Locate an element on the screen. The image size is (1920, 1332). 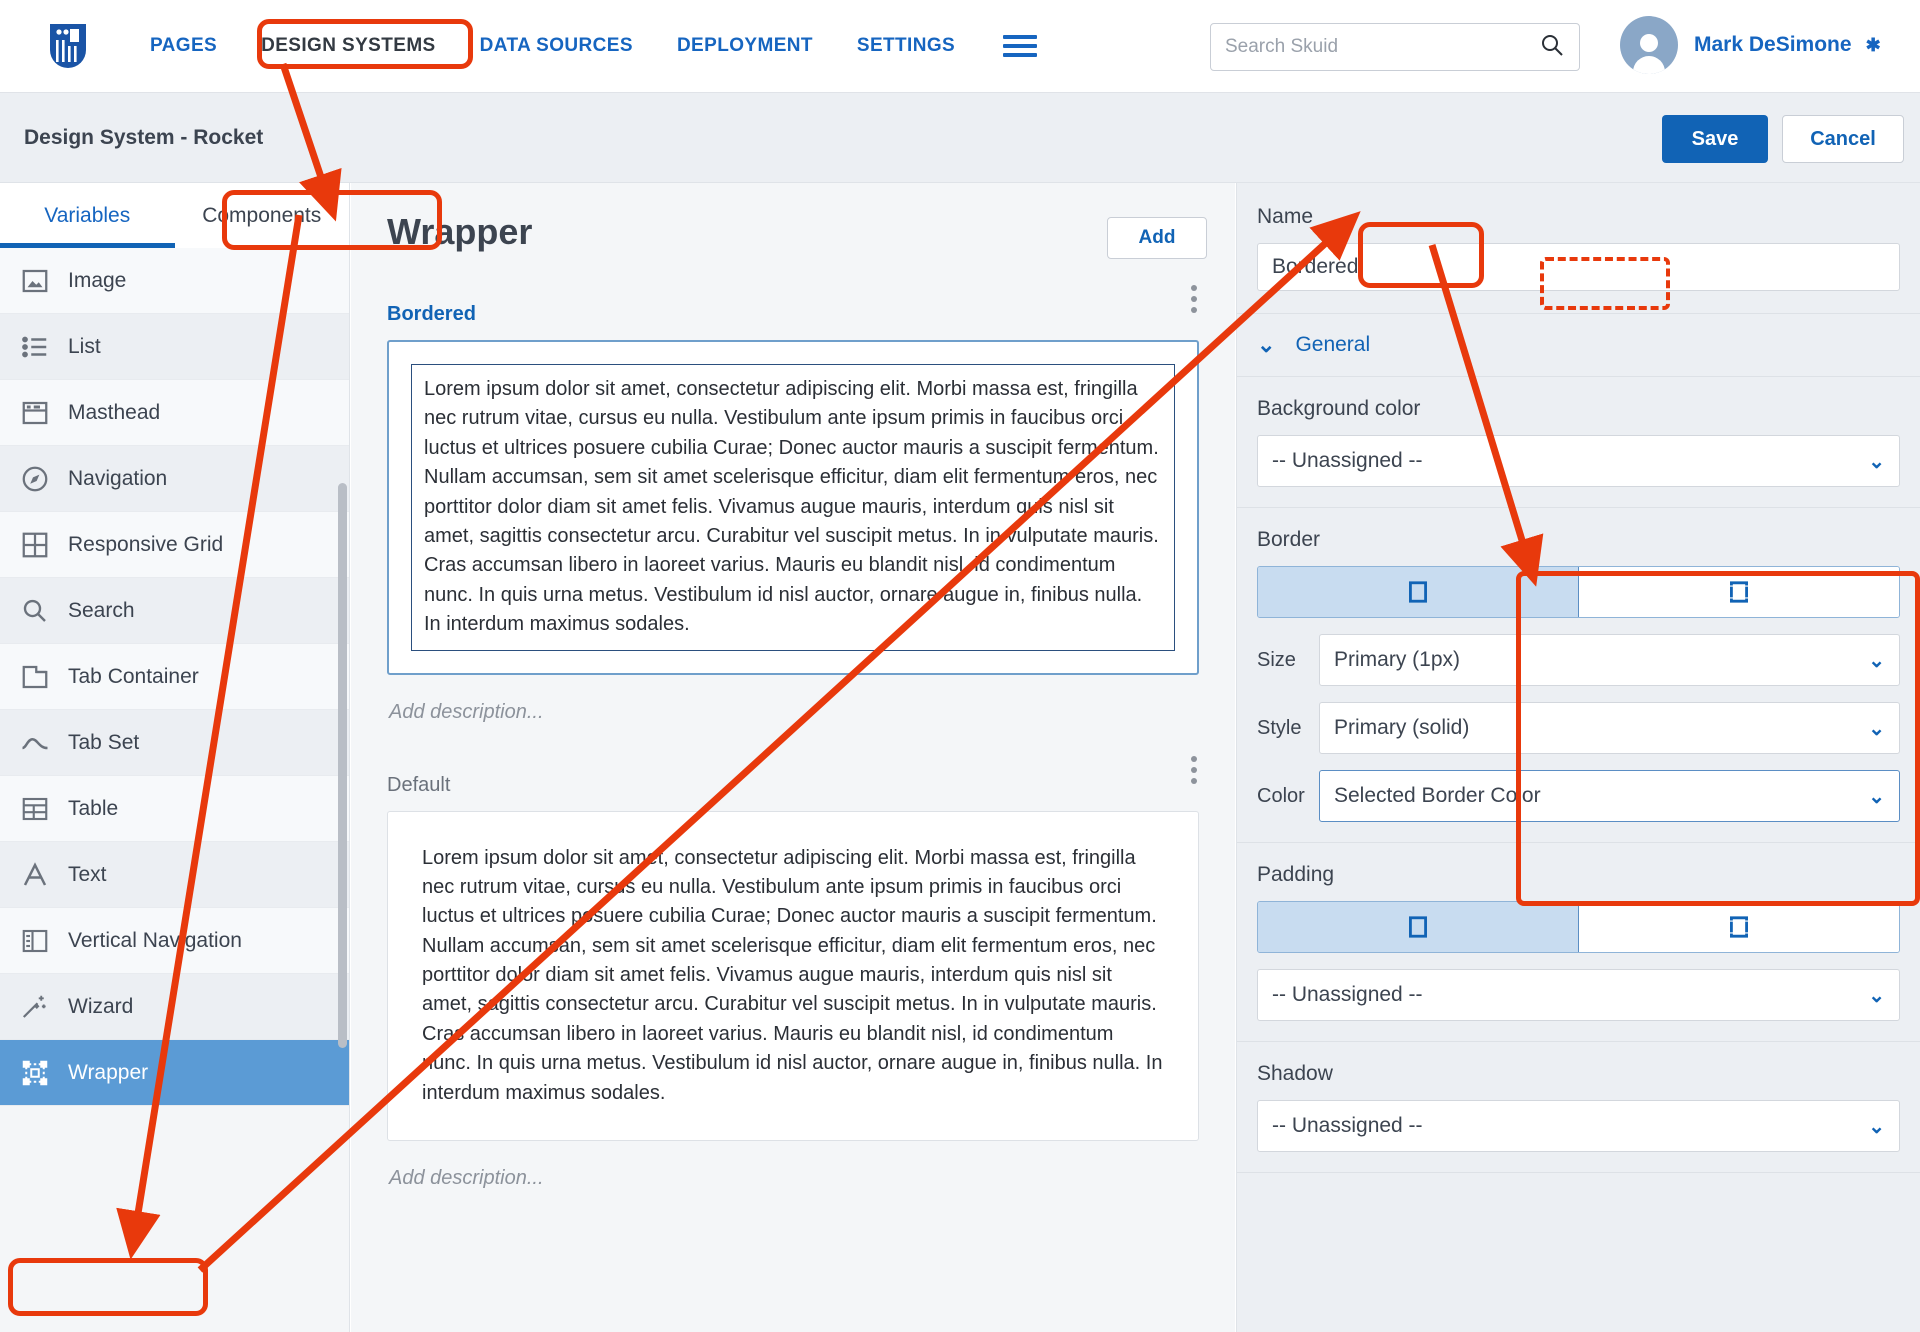
padding-individual-sides-icon is located at coordinates (1739, 927).